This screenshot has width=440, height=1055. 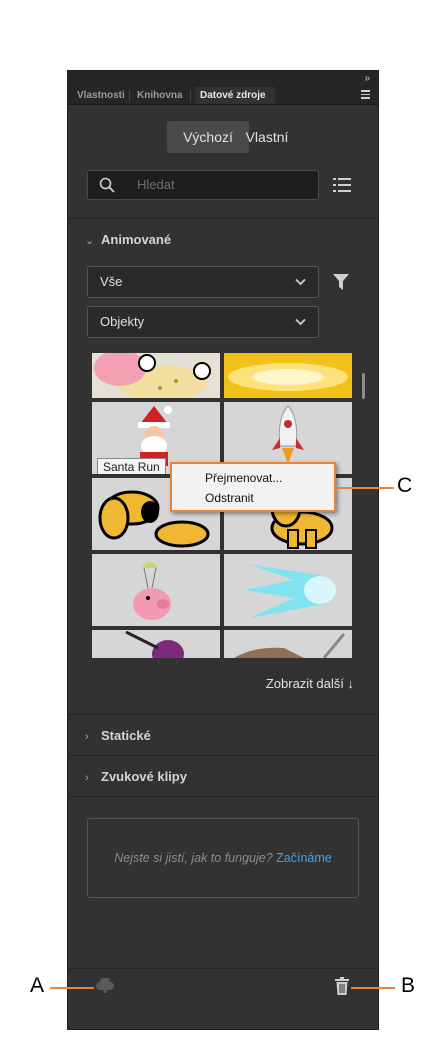 What do you see at coordinates (160, 95) in the screenshot?
I see `tab-library: Knihovna` at bounding box center [160, 95].